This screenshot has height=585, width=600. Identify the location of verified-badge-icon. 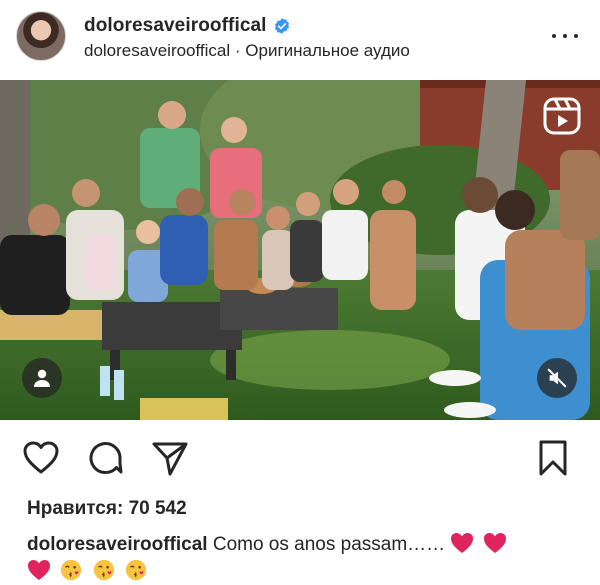
(281, 26).